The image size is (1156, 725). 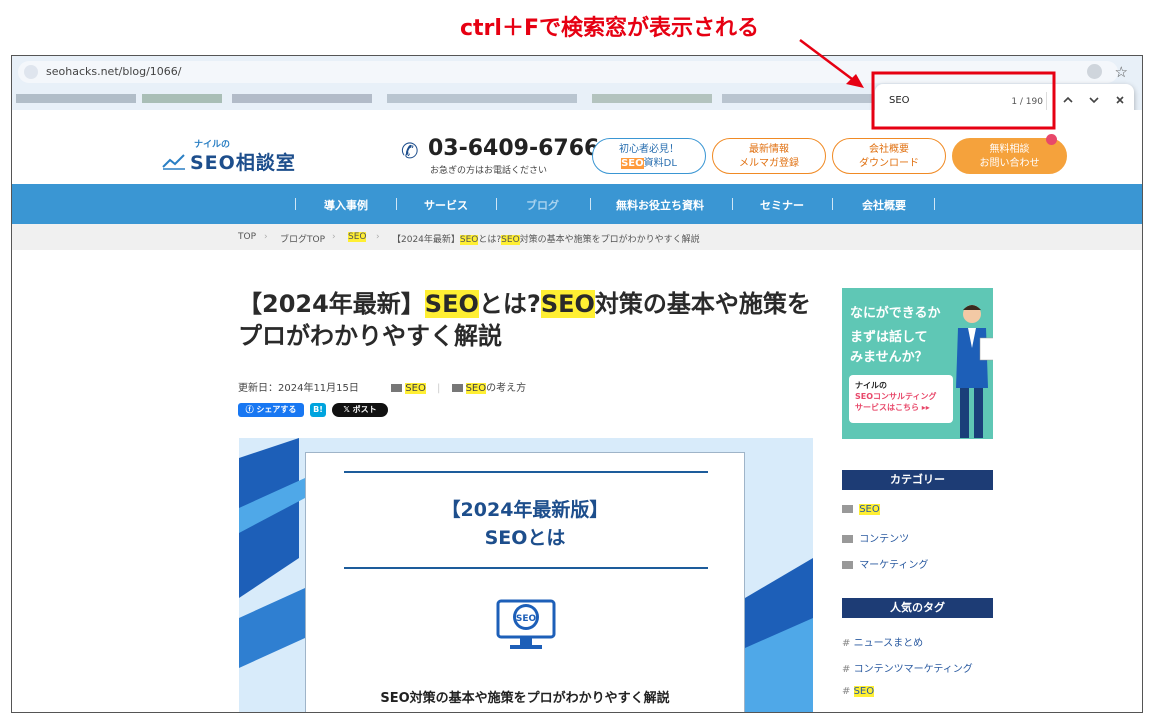 I want to click on notification-dot, so click(x=1051, y=139).